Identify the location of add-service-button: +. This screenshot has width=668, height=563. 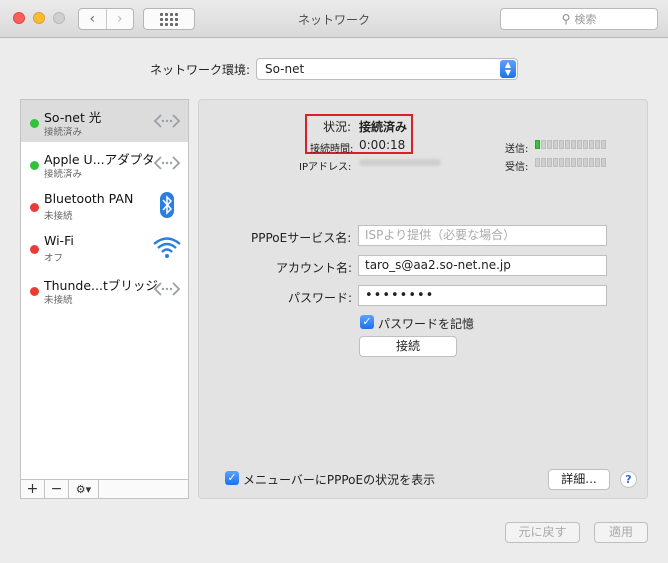
(33, 489).